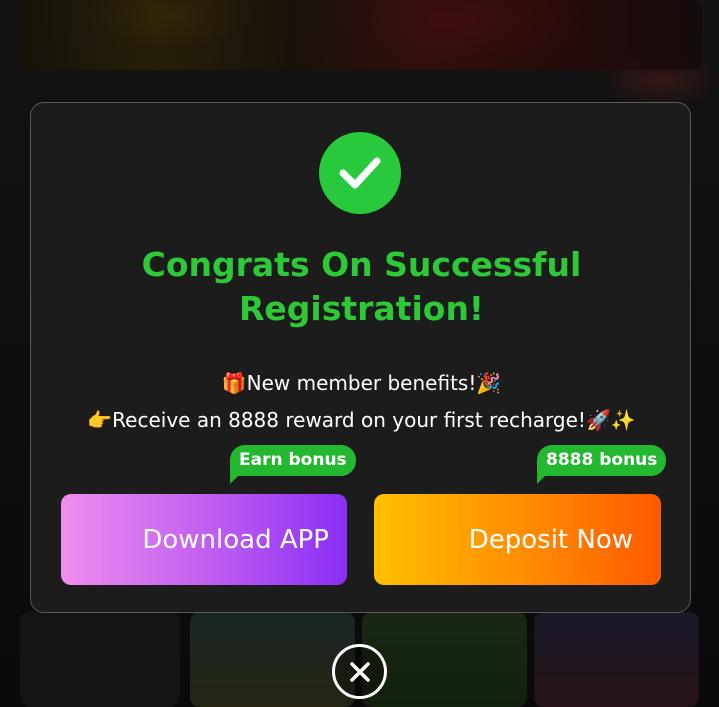  What do you see at coordinates (602, 464) in the screenshot?
I see `deposit-bonus-tag: 8888 bonus` at bounding box center [602, 464].